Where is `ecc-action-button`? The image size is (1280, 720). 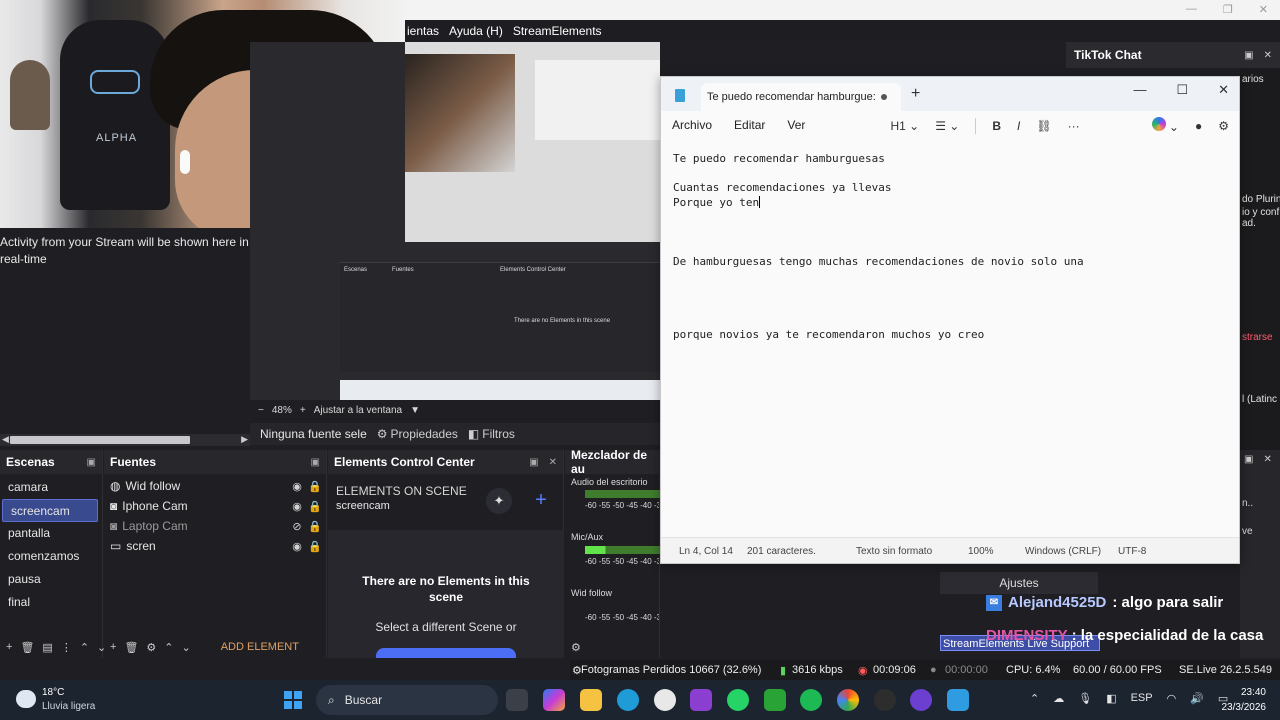 ecc-action-button is located at coordinates (446, 653).